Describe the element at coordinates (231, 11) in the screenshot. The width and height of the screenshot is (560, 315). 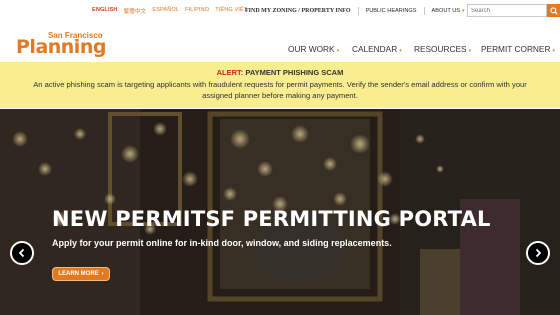
I see `language-vietnamese: TIẾNG VIỆT` at that location.